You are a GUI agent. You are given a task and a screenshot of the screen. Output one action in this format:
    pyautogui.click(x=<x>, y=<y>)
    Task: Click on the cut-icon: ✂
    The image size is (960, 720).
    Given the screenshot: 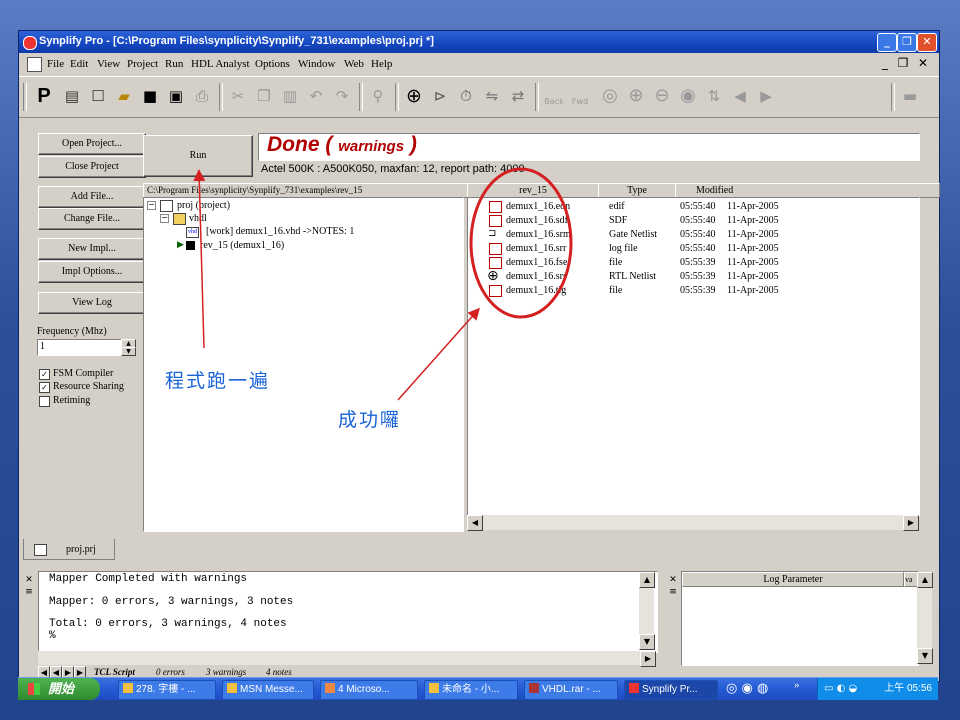 What is the action you would take?
    pyautogui.click(x=238, y=96)
    